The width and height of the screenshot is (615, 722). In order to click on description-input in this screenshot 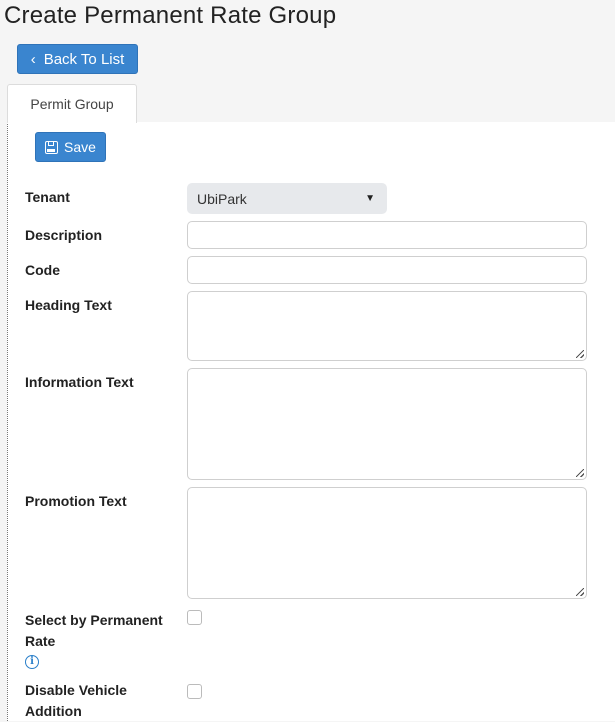, I will do `click(387, 235)`.